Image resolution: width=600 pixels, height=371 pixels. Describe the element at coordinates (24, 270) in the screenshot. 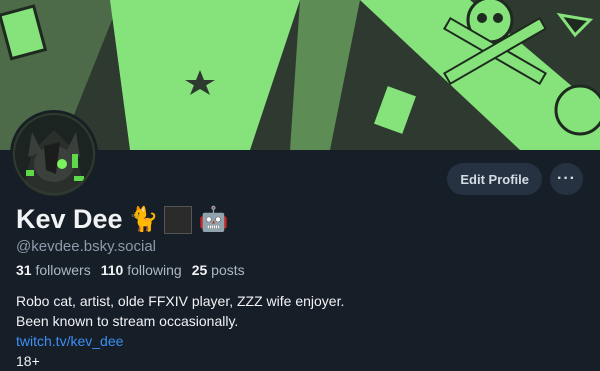

I see `followers-count: 31` at that location.